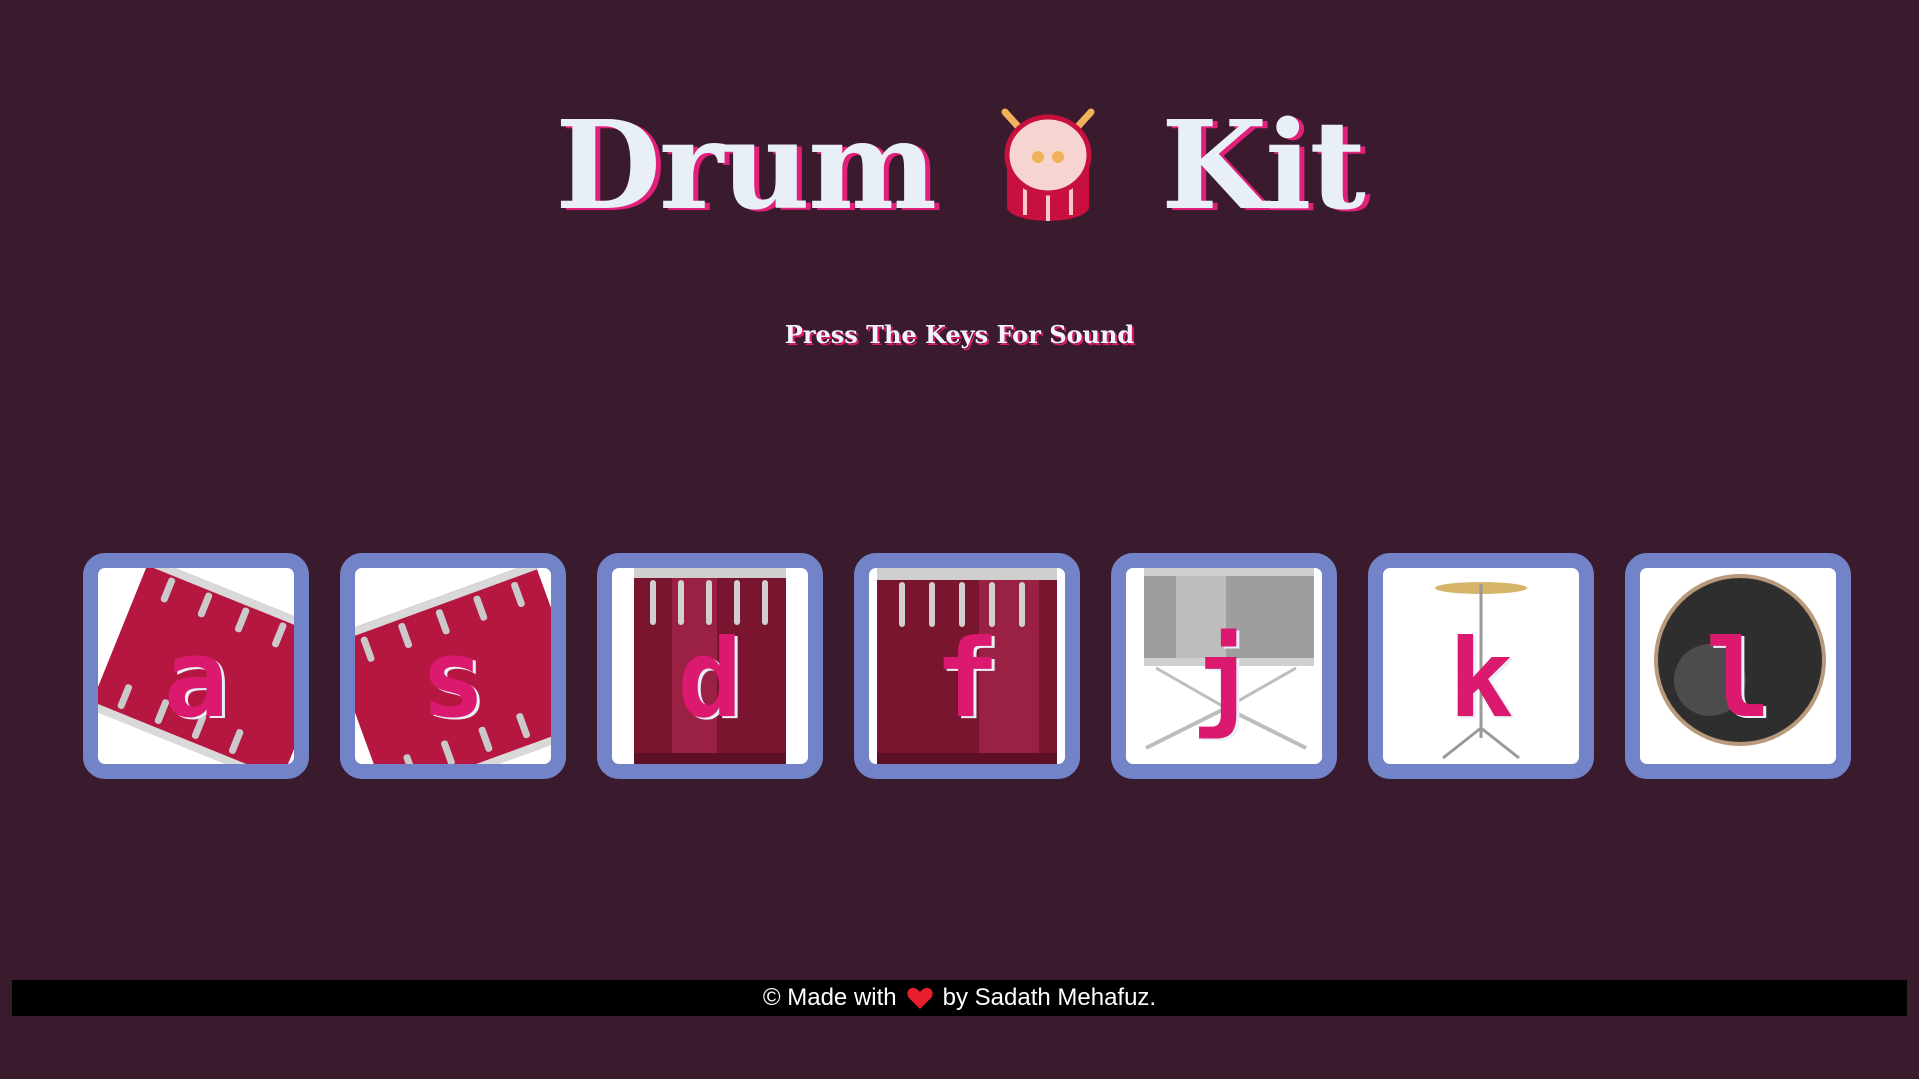 This screenshot has width=1919, height=1079. What do you see at coordinates (959, 334) in the screenshot?
I see `instructions-text: Press The Keys For Sound` at bounding box center [959, 334].